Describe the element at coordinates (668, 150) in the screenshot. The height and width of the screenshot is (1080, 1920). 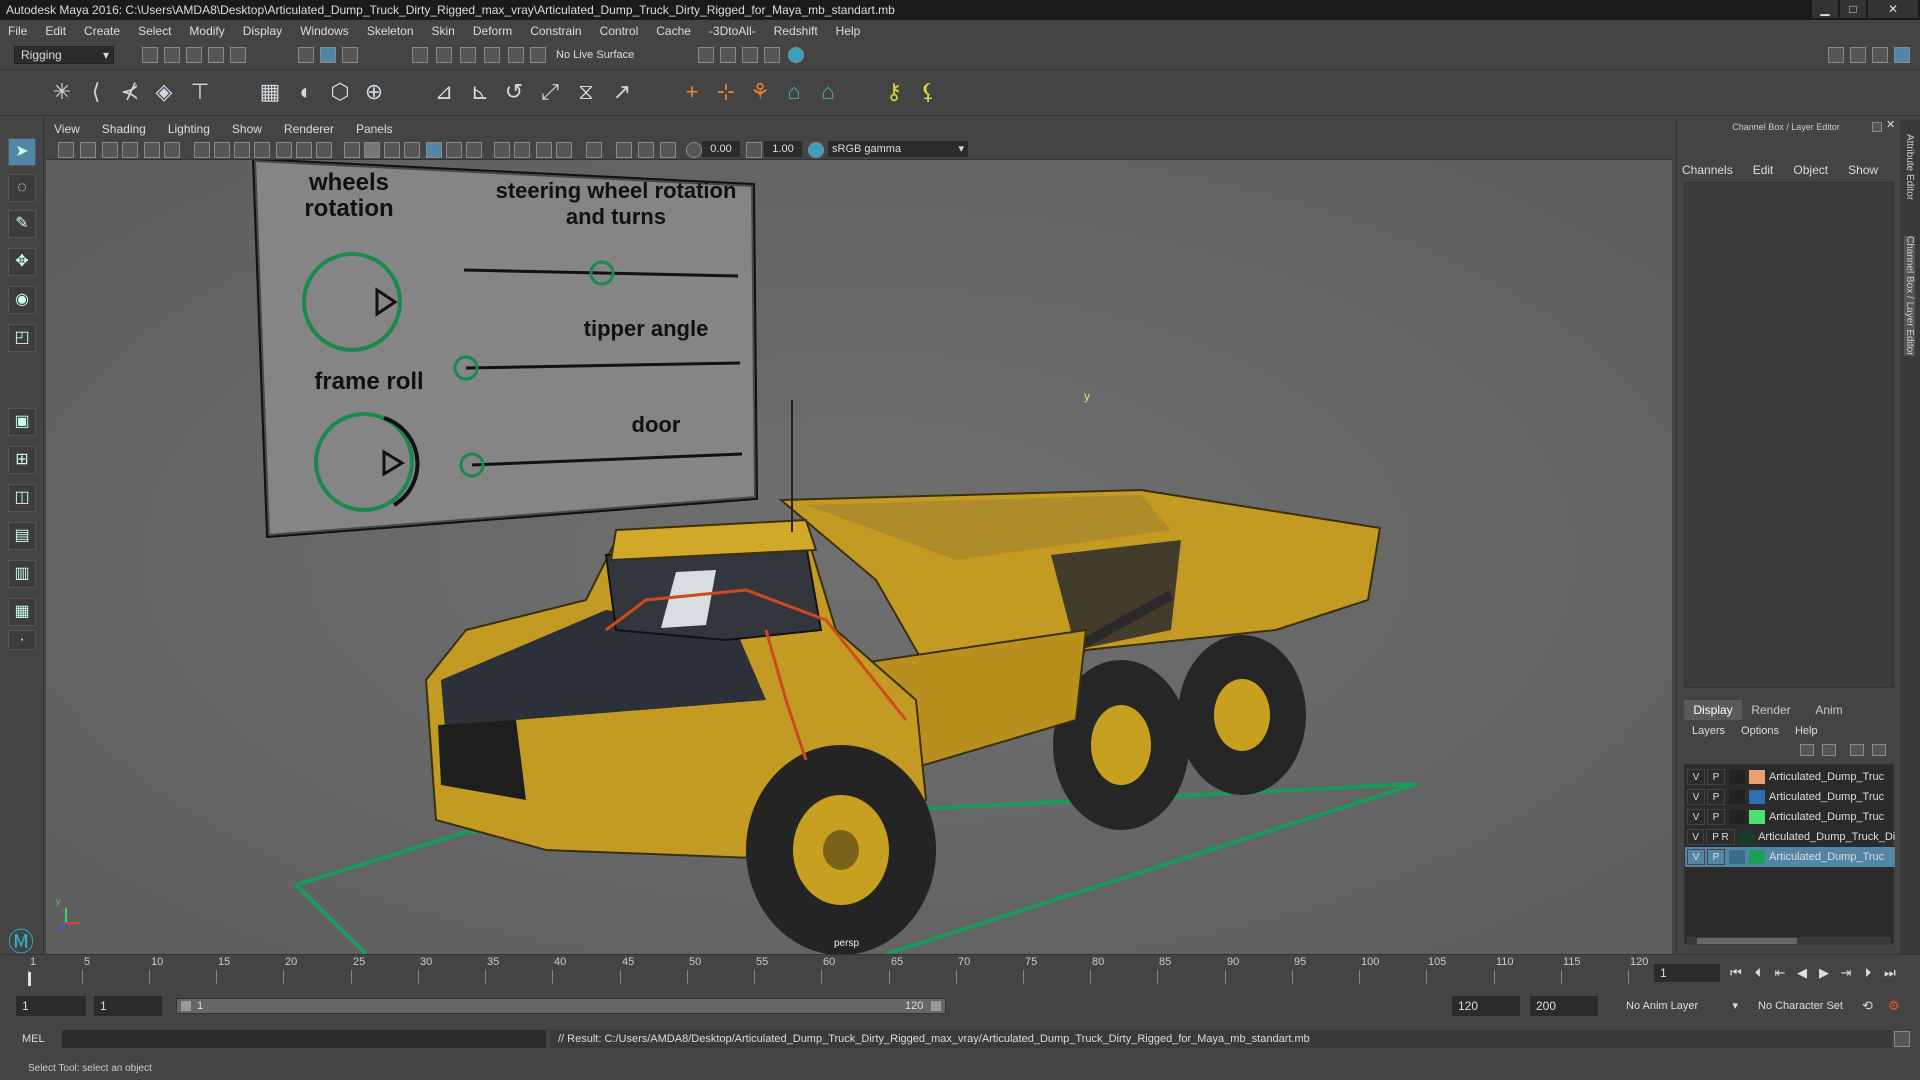
I see `backface-icon` at that location.